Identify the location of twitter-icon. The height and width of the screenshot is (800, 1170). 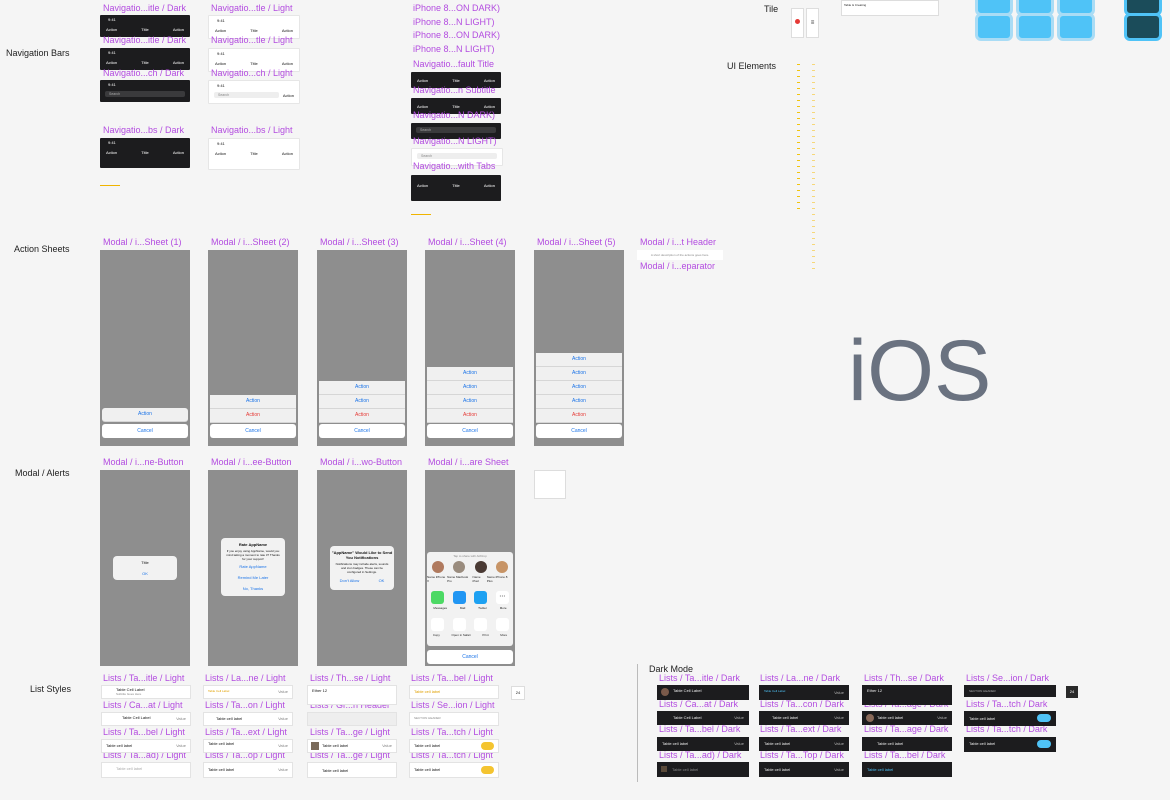
(481, 597).